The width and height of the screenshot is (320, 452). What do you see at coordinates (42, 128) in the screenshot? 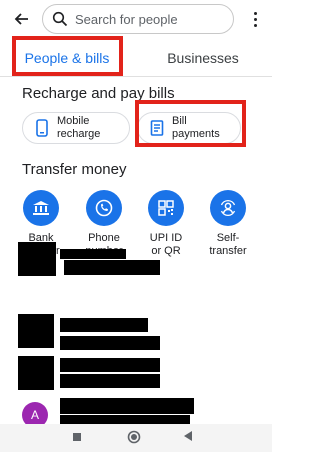
I see `phone-icon` at bounding box center [42, 128].